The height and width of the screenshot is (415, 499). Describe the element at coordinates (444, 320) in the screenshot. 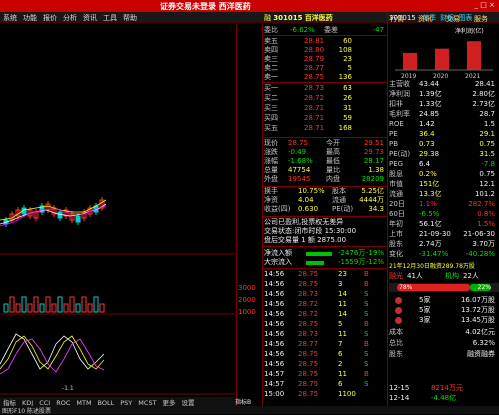

I see `holder-row: 3家 13.45万股` at that location.